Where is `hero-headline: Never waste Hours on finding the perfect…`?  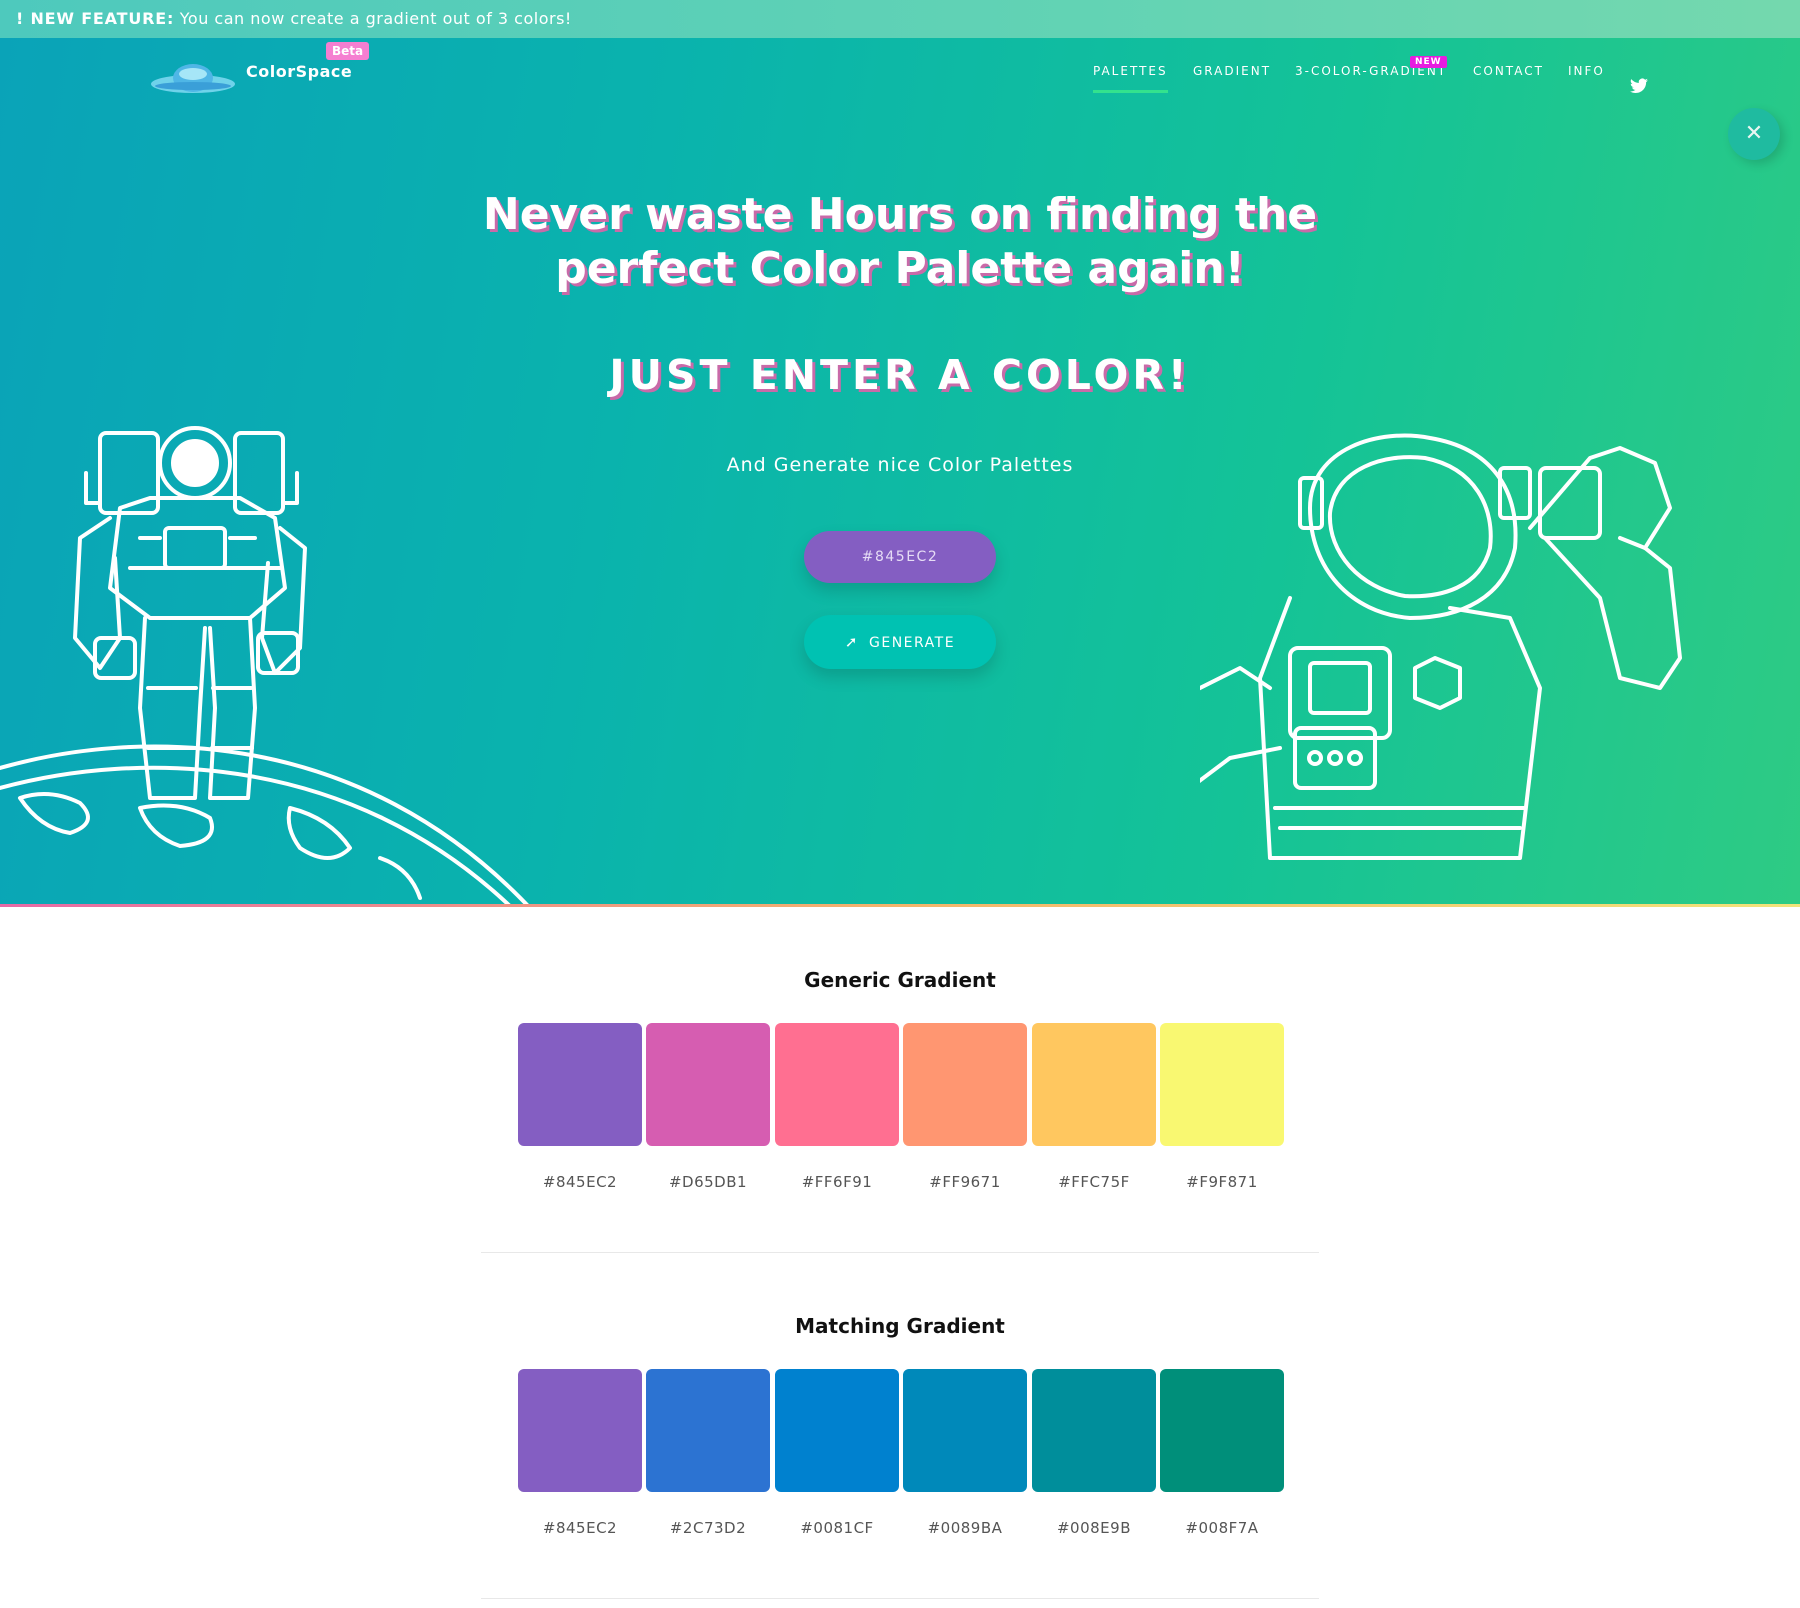 hero-headline: Never waste Hours on finding the perfect… is located at coordinates (900, 241).